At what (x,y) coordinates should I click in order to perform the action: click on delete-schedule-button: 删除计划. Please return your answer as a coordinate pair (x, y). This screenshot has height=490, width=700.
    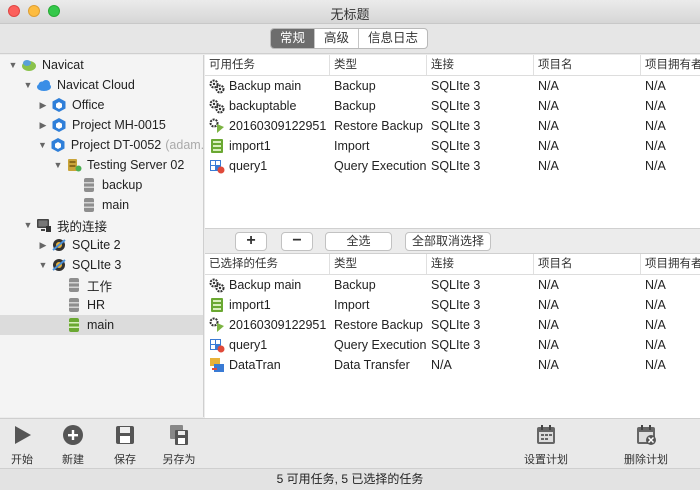
    Looking at the image, I should click on (646, 445).